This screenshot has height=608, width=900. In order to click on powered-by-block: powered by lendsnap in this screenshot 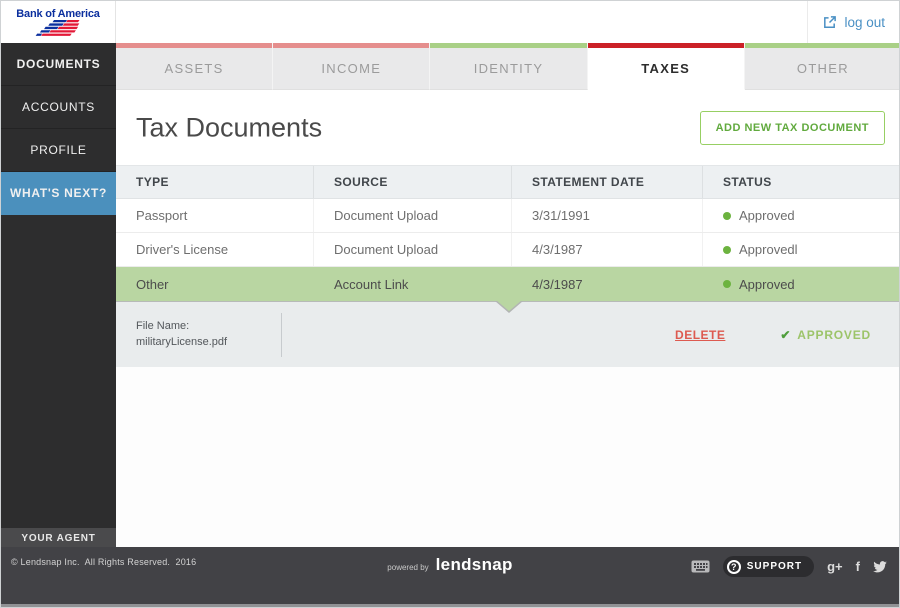, I will do `click(449, 565)`.